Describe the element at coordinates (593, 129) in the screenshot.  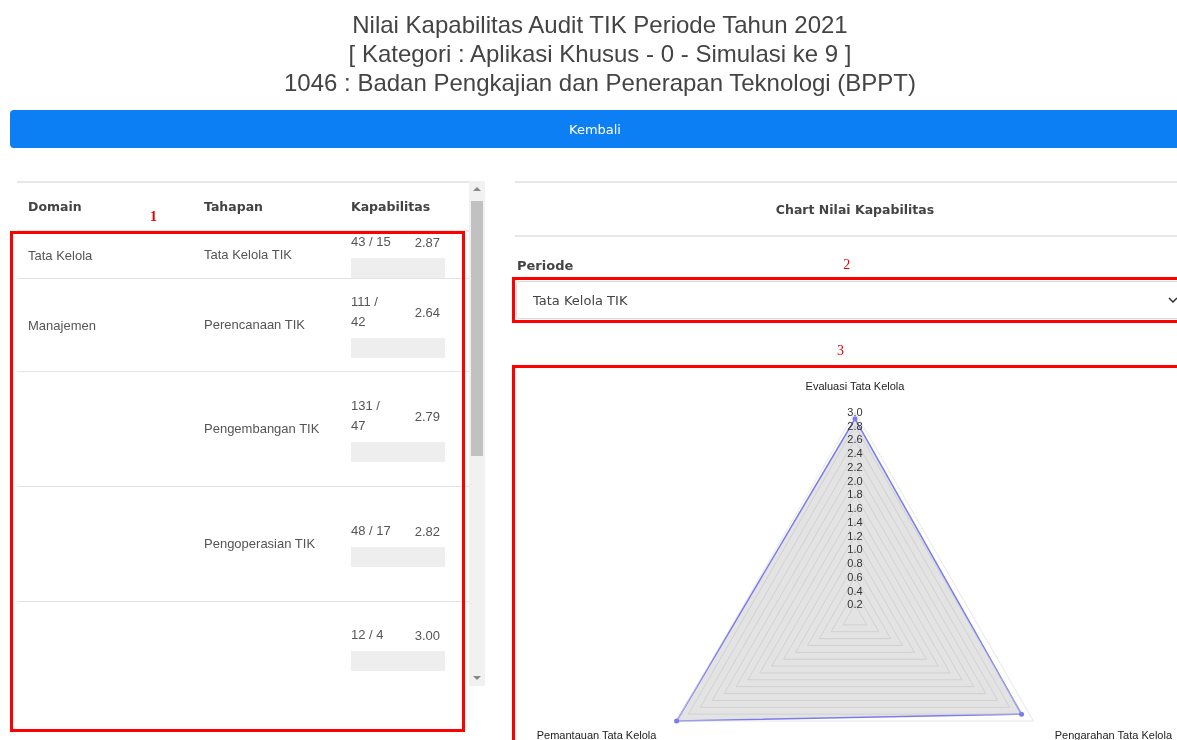
I see `back-button: Kembali` at that location.